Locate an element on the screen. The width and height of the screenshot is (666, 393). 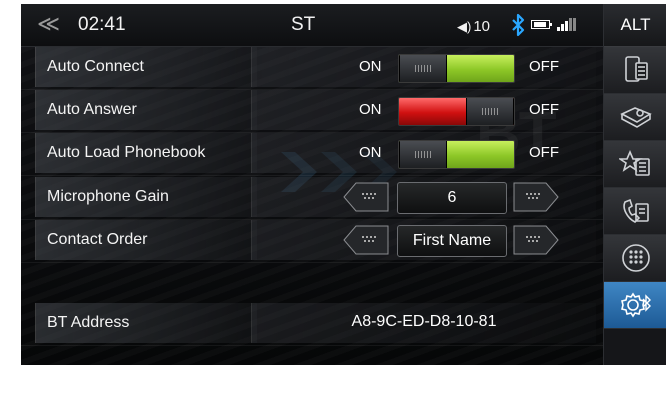
call-history-icon is located at coordinates (636, 210).